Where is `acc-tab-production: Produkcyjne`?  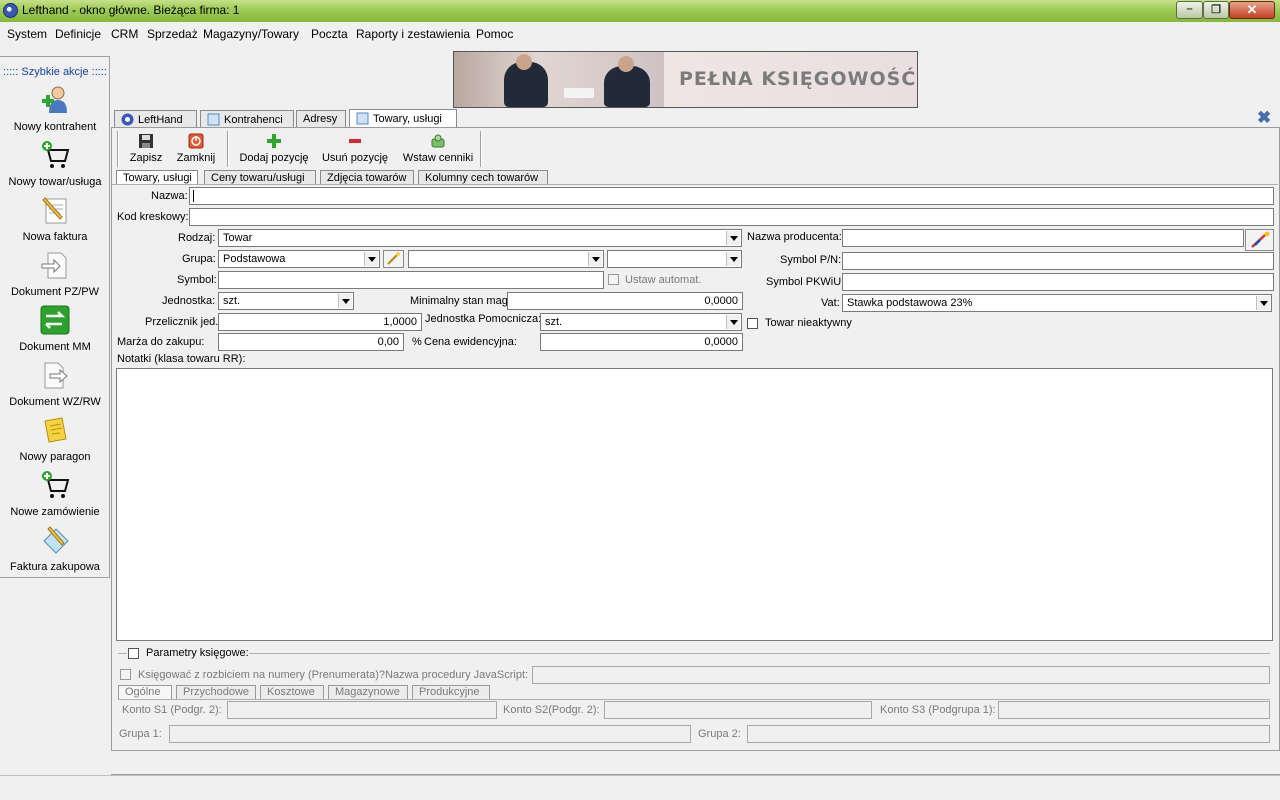
acc-tab-production: Produkcyjne is located at coordinates (451, 692).